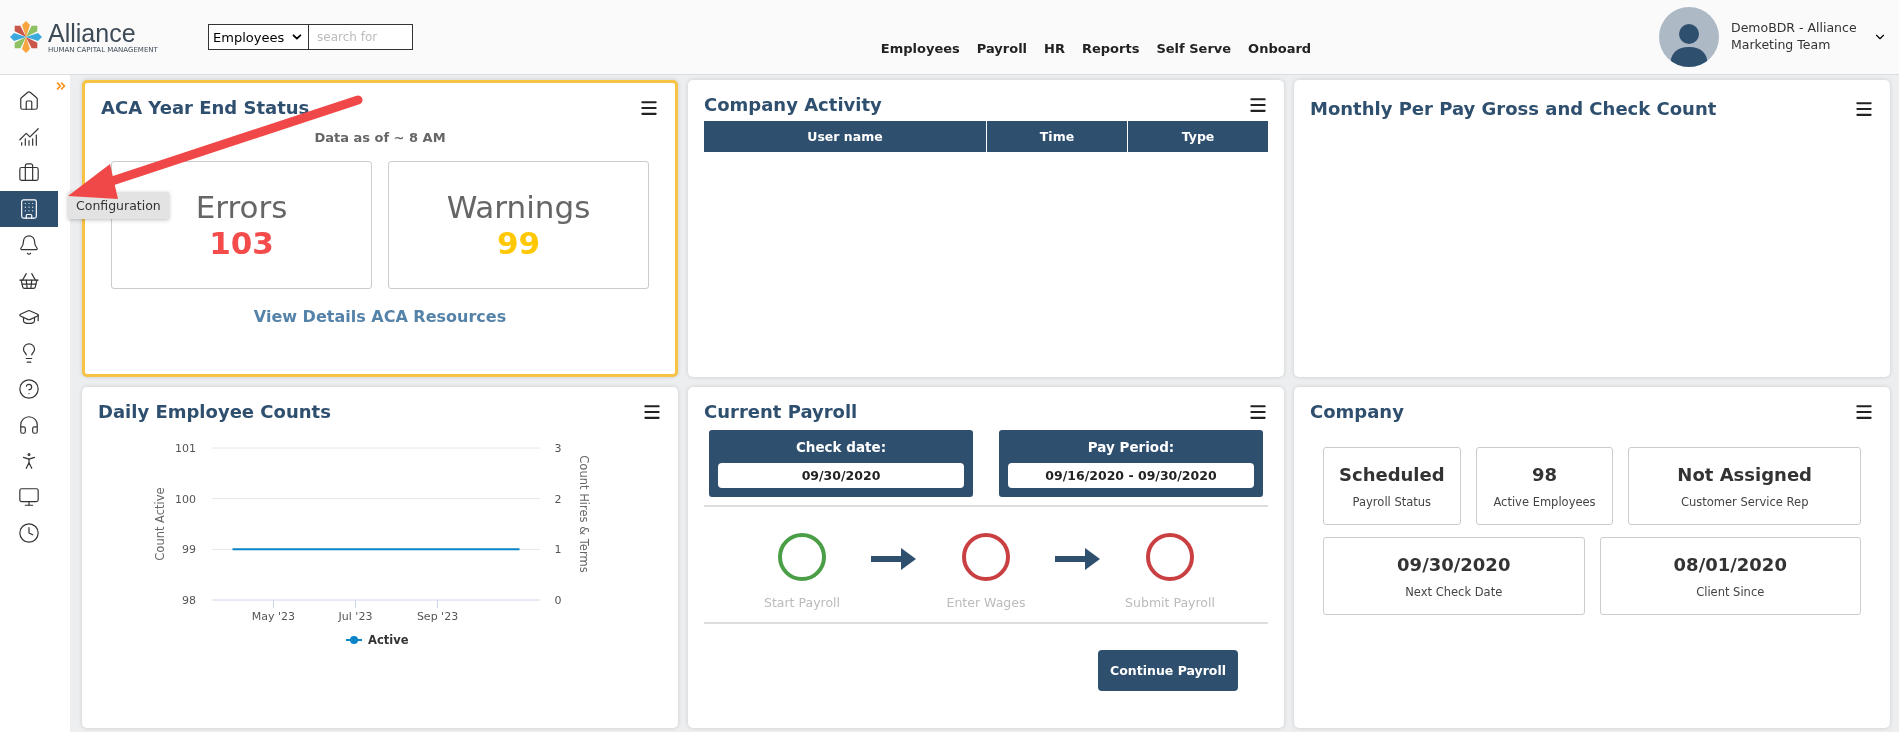  I want to click on stat-label: Client Since, so click(1730, 591).